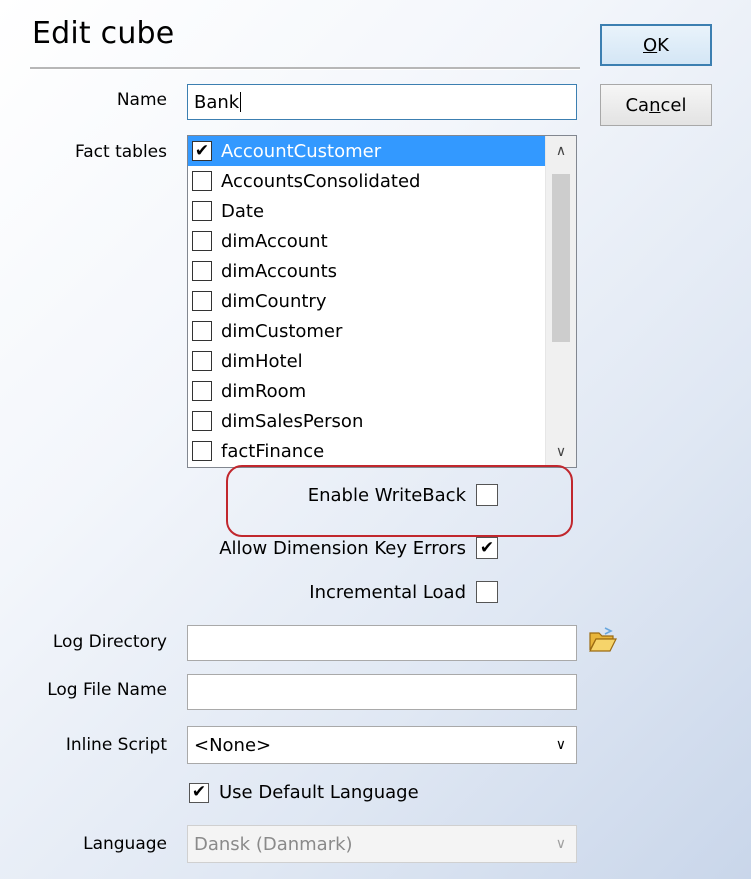 The height and width of the screenshot is (879, 751). What do you see at coordinates (382, 643) in the screenshot?
I see `log-directory-input` at bounding box center [382, 643].